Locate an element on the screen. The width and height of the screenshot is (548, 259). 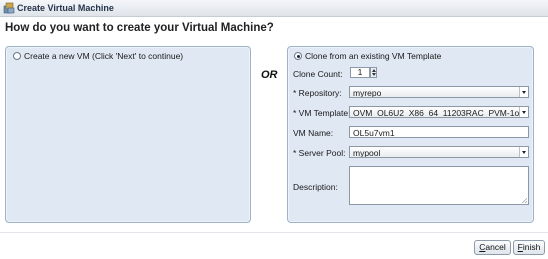
vm-name-label: VM Name: is located at coordinates (313, 133).